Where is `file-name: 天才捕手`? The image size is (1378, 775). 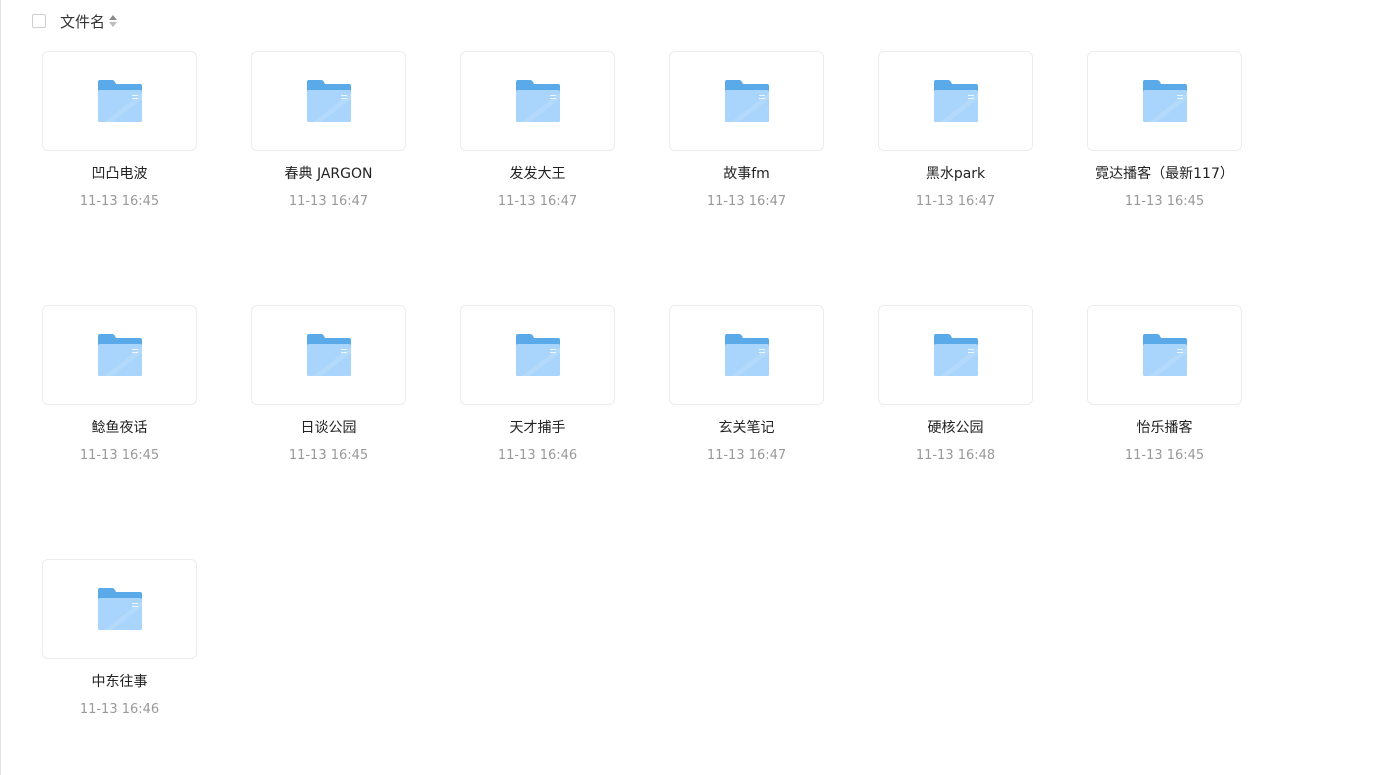
file-name: 天才捕手 is located at coordinates (537, 428).